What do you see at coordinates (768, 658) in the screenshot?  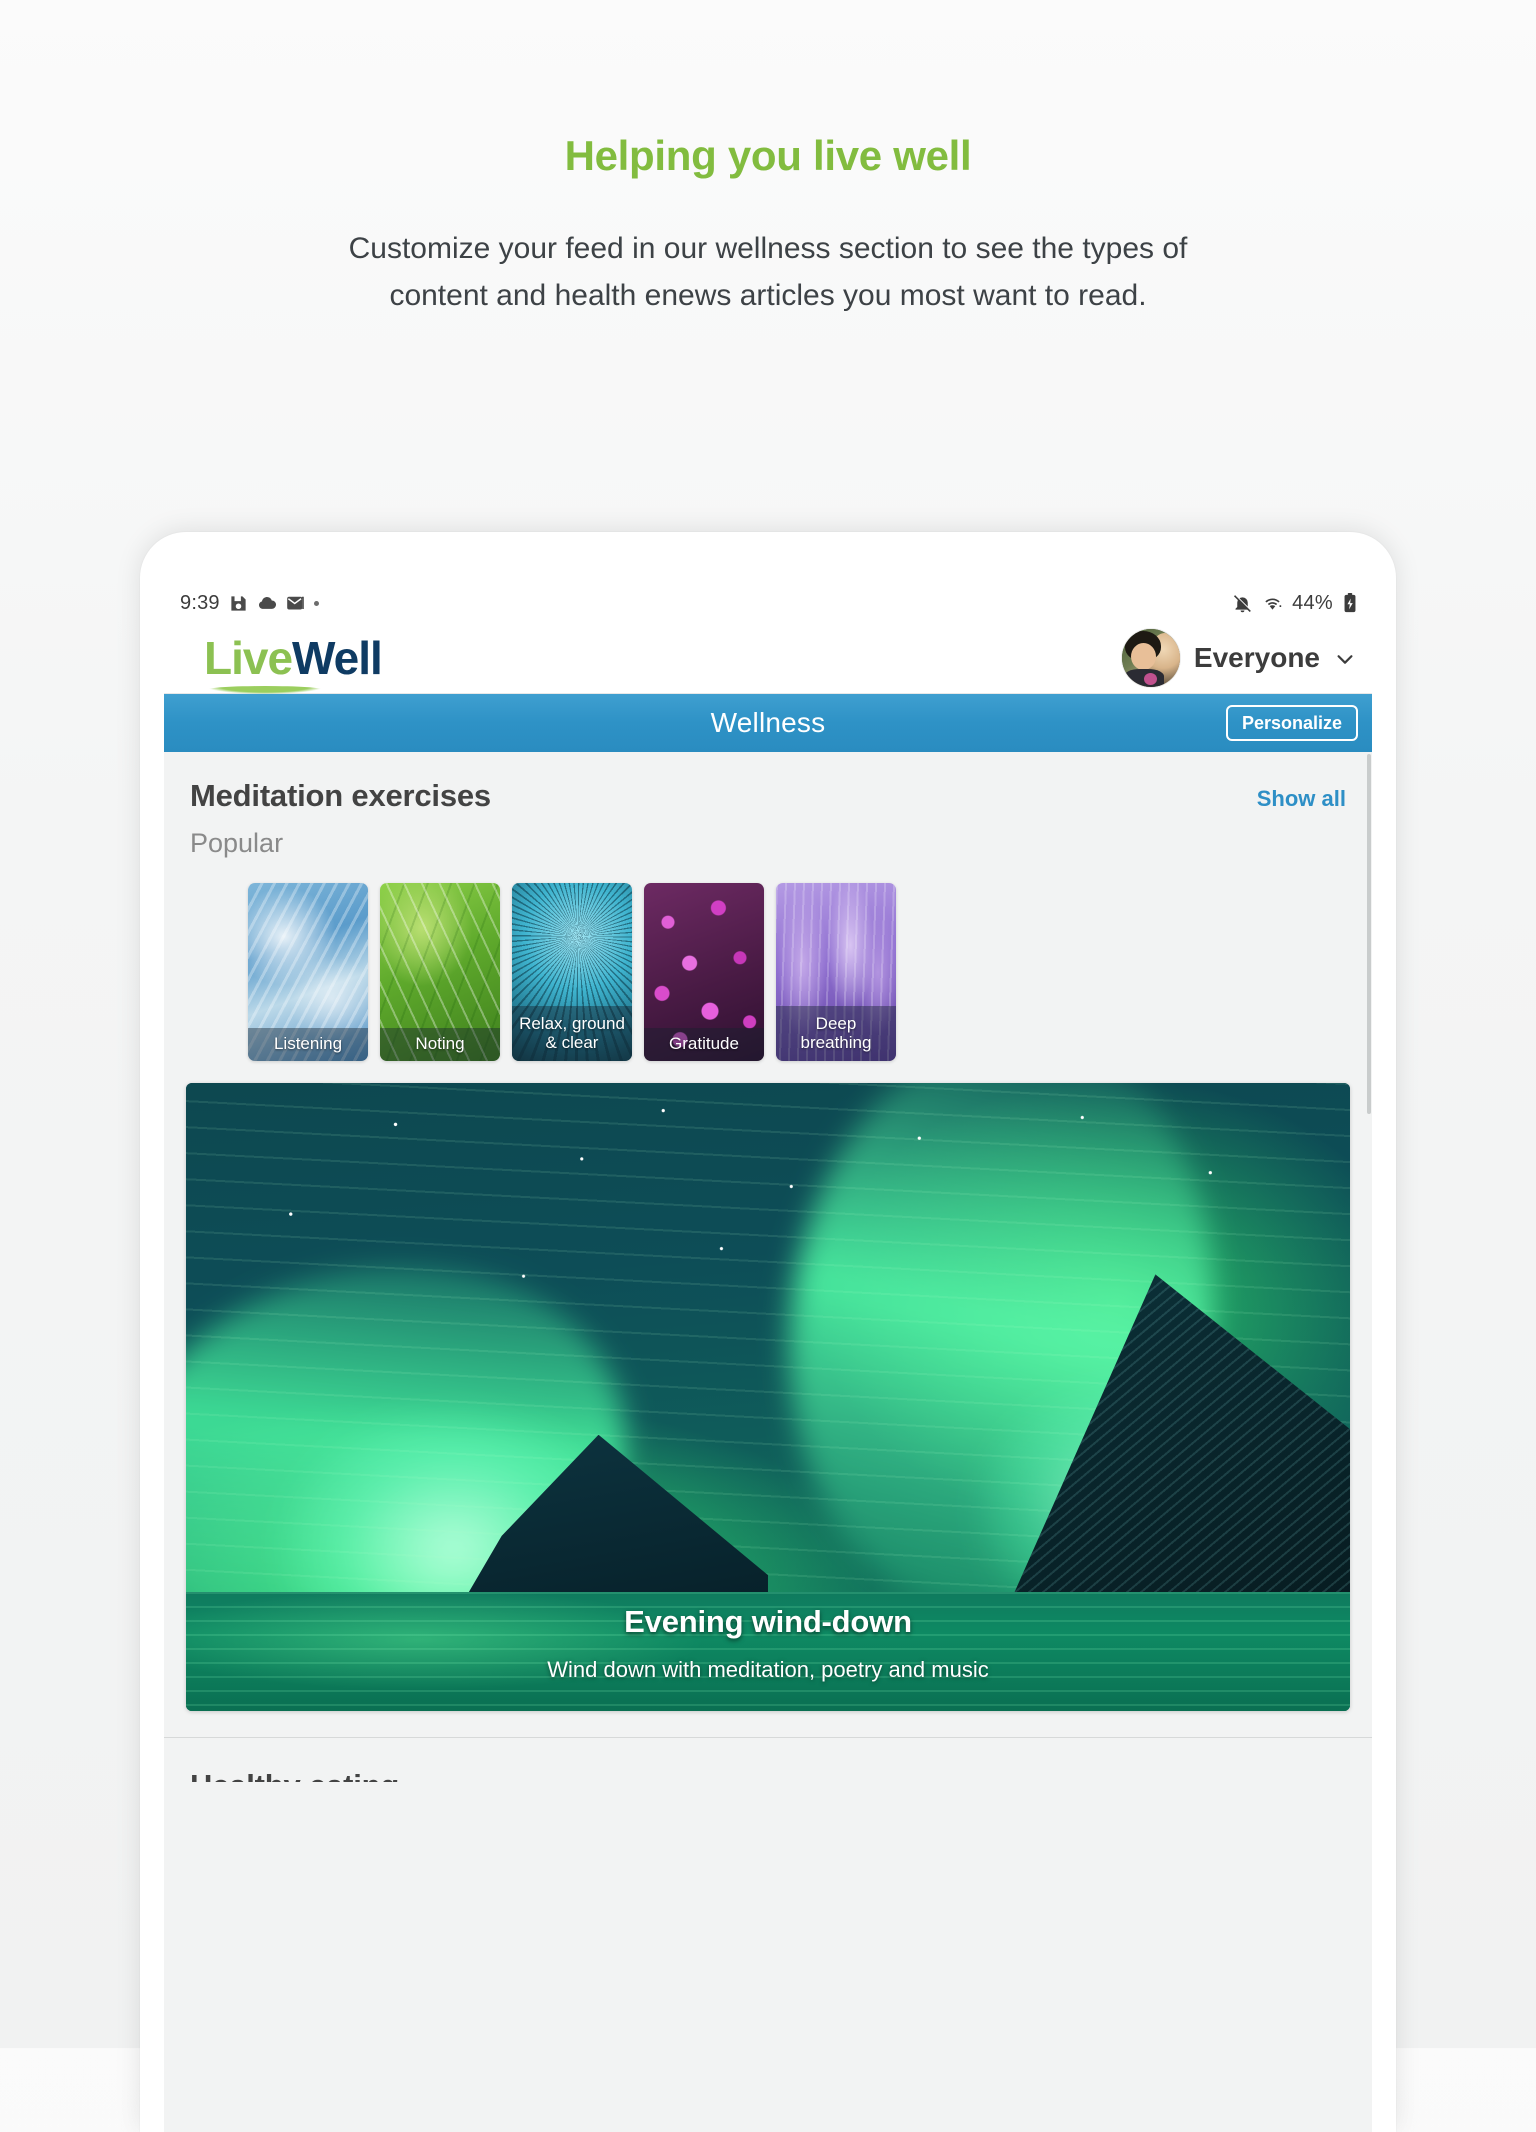 I see `app-header: Live Well Everyone` at bounding box center [768, 658].